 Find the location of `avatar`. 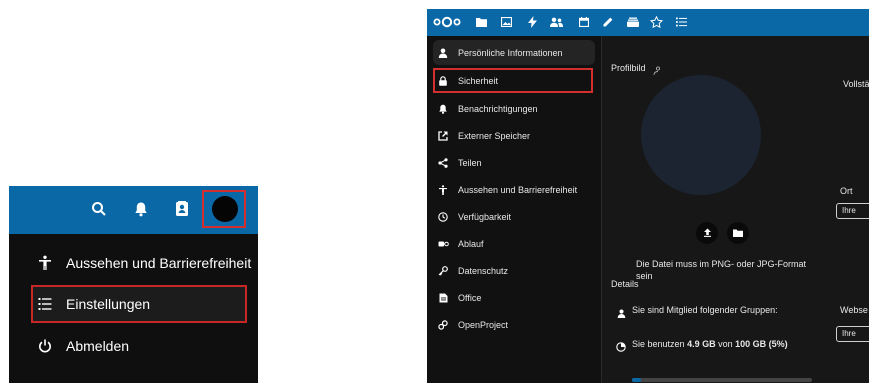

avatar is located at coordinates (225, 209).